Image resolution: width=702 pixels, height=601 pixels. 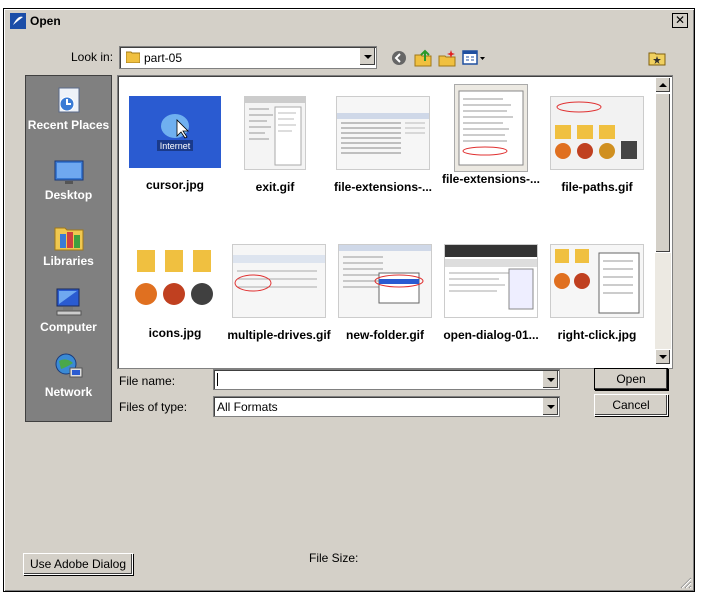 I want to click on vertical-scrollbar, so click(x=663, y=221).